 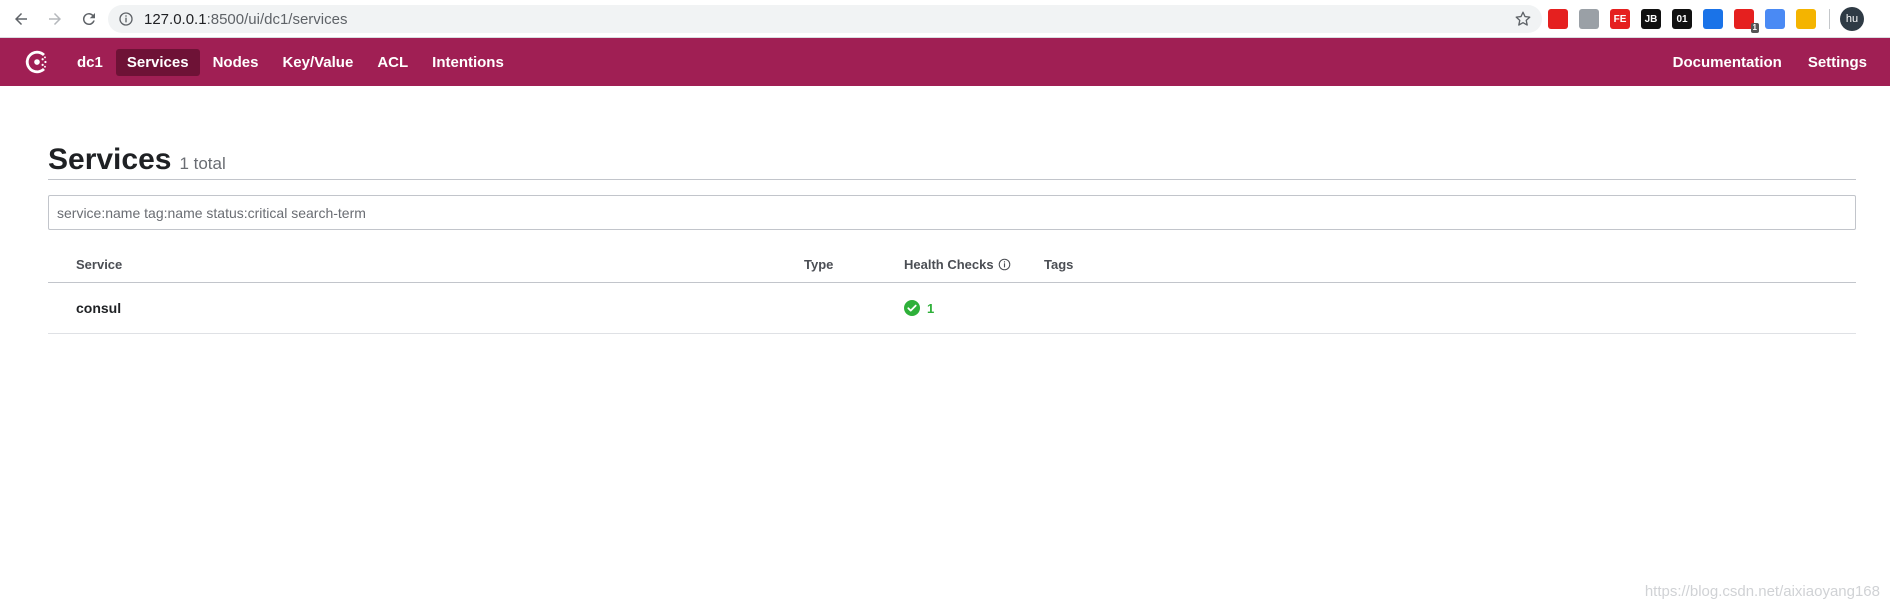 What do you see at coordinates (392, 62) in the screenshot?
I see `nav-item-acl: ACL` at bounding box center [392, 62].